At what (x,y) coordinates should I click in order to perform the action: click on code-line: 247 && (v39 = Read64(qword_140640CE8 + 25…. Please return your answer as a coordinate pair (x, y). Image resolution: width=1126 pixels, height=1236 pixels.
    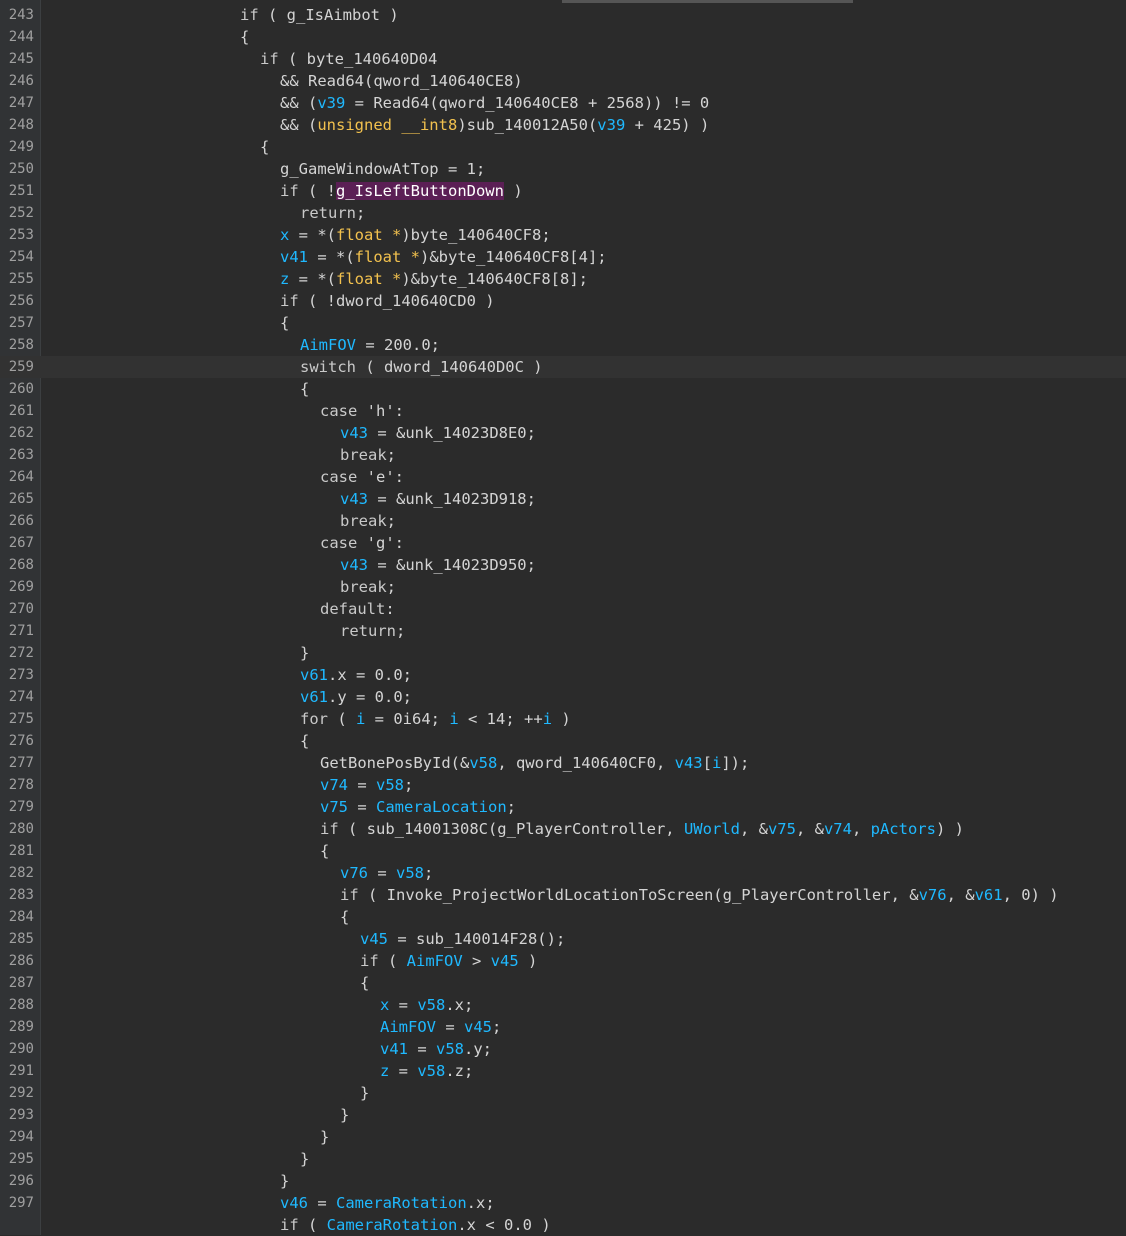
    Looking at the image, I should click on (563, 103).